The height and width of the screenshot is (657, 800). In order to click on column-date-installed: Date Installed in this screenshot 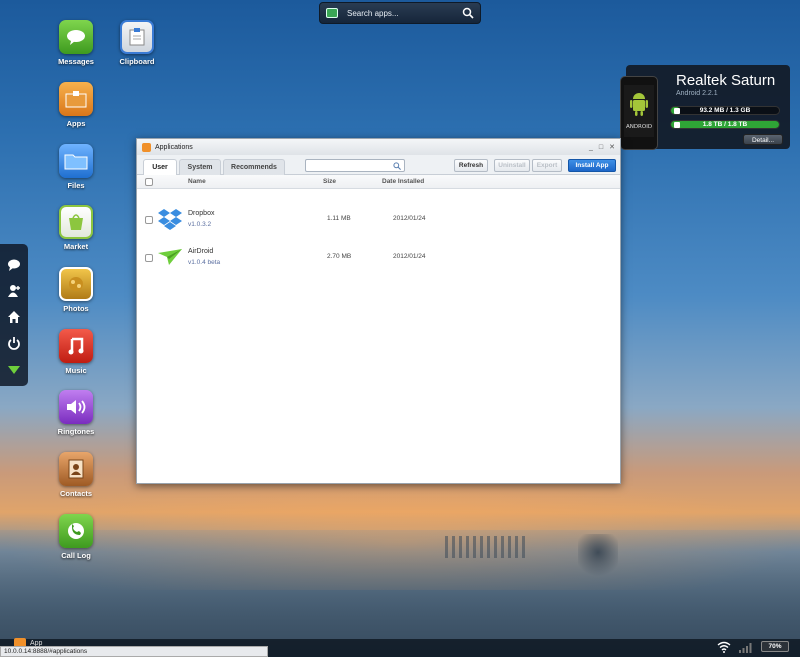, I will do `click(403, 181)`.